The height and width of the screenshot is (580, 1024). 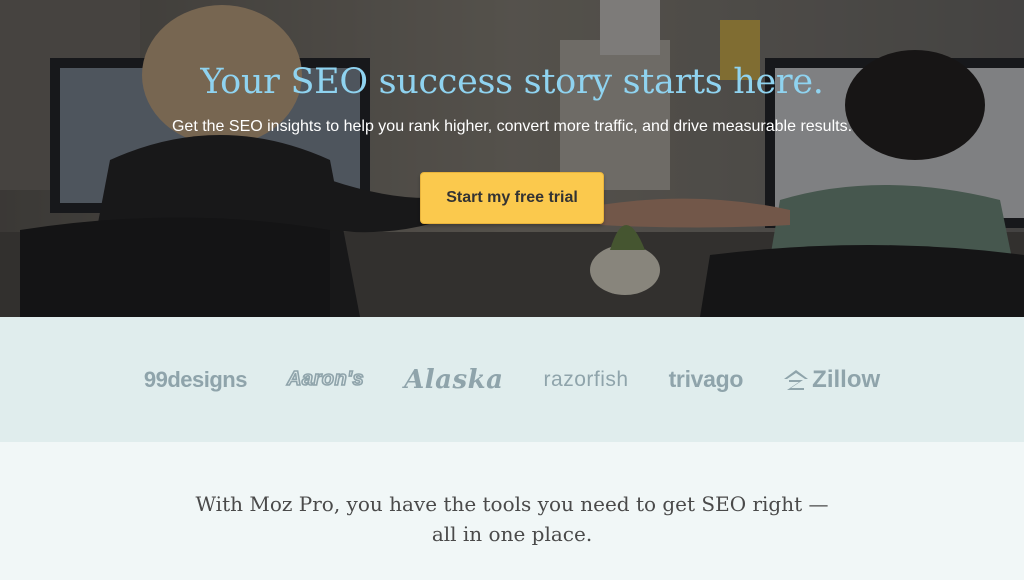 I want to click on logo-zillow: Zillow, so click(x=831, y=380).